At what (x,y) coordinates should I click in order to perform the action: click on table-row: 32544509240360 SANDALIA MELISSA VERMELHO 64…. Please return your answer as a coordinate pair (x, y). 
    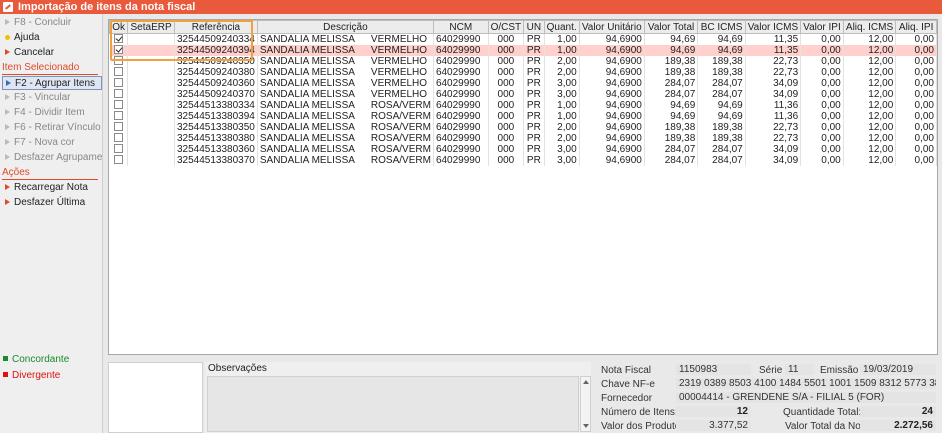
    Looking at the image, I should click on (523, 83).